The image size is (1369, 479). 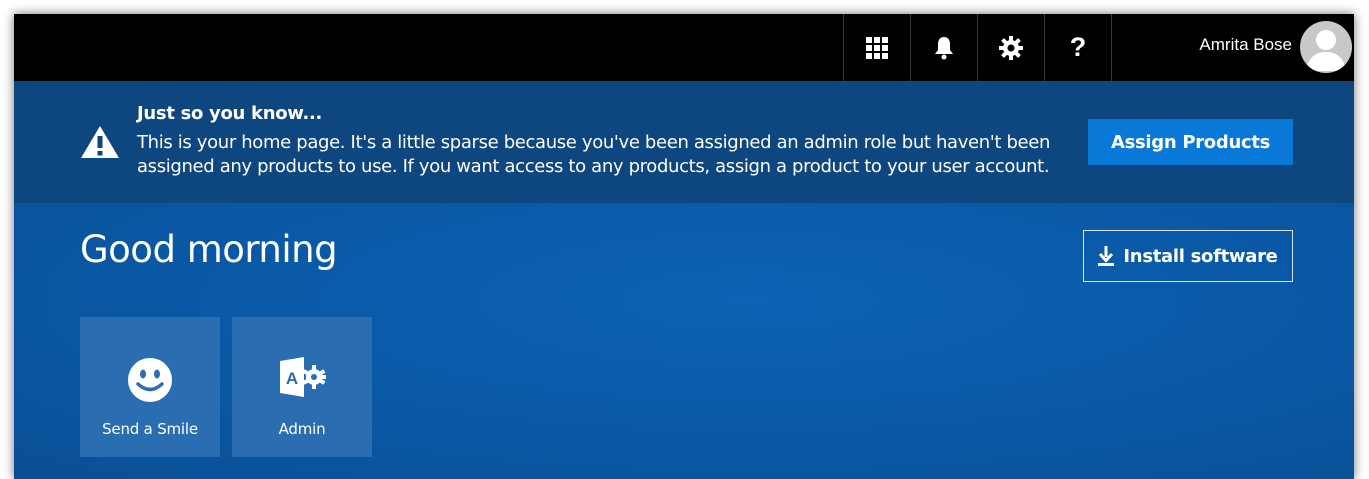 What do you see at coordinates (292, 378) in the screenshot?
I see `svg-text: A` at bounding box center [292, 378].